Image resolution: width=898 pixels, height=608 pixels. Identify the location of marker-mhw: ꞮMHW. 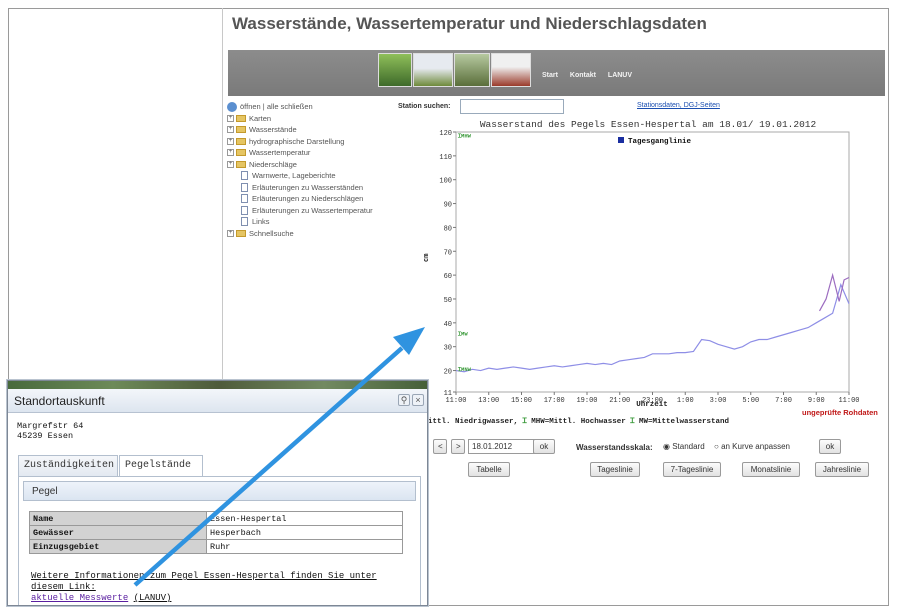
(464, 135).